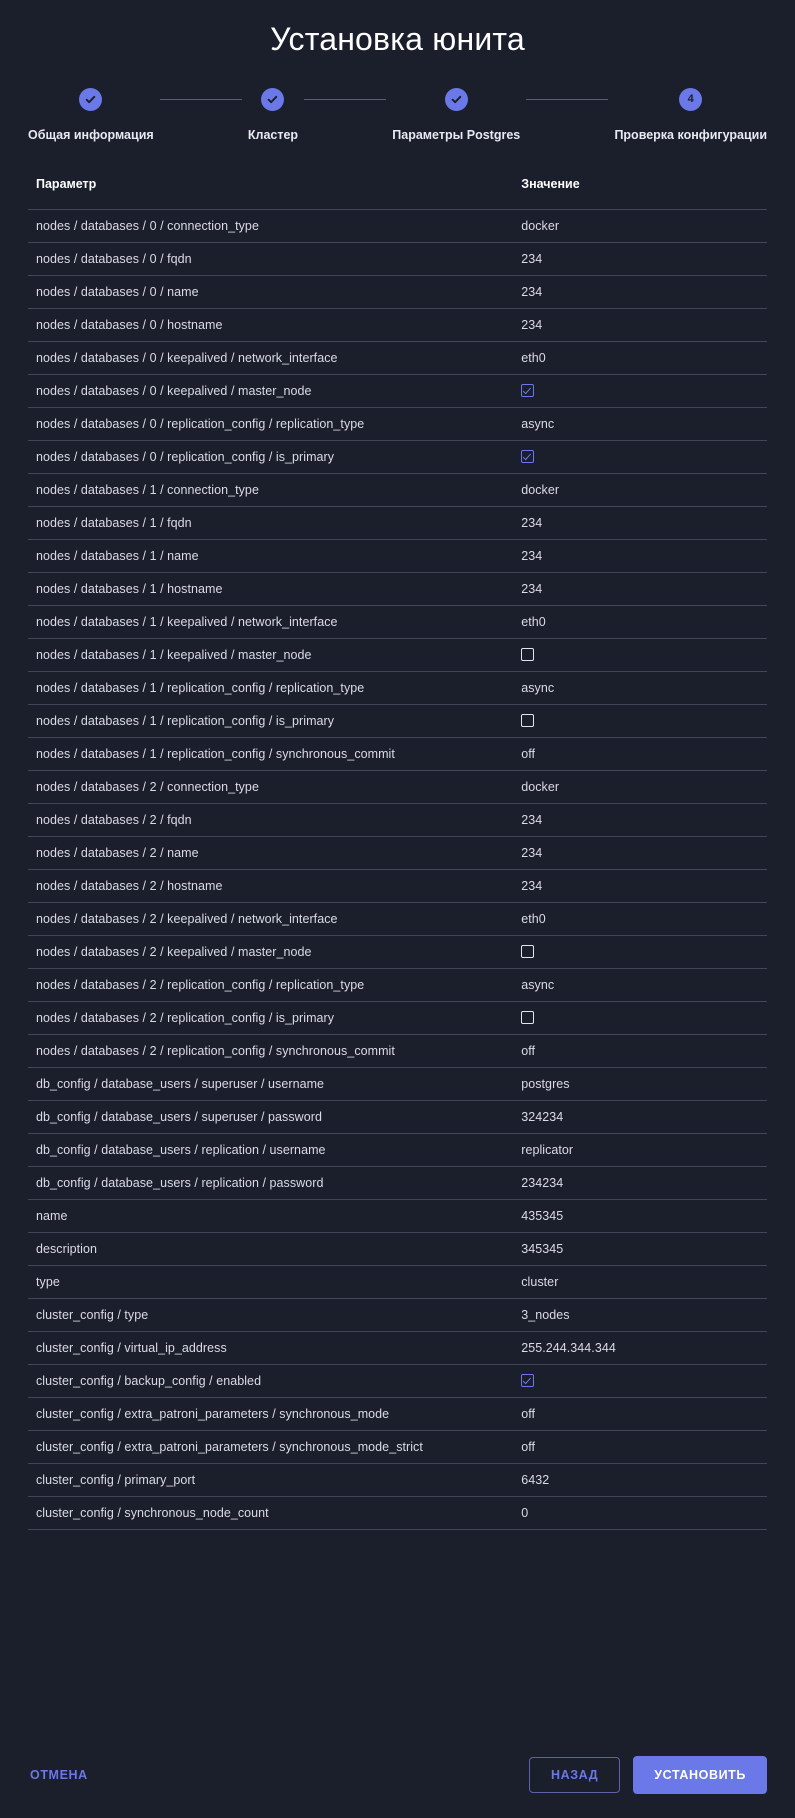 The width and height of the screenshot is (795, 1818). Describe the element at coordinates (271, 1480) in the screenshot. I see `parameter-cell: cluster_config / primary_port` at that location.